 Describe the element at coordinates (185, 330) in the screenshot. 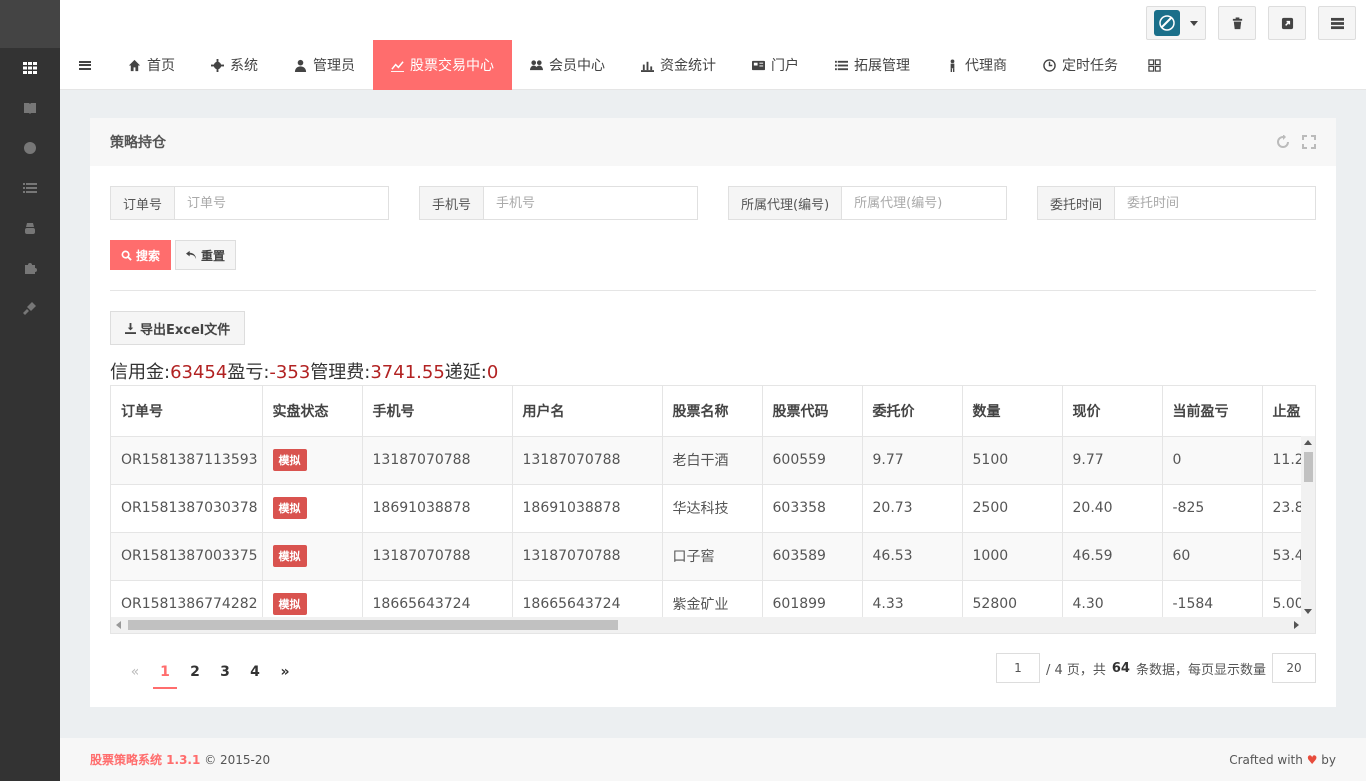

I see `export-button-label: 导出Excel文件` at that location.